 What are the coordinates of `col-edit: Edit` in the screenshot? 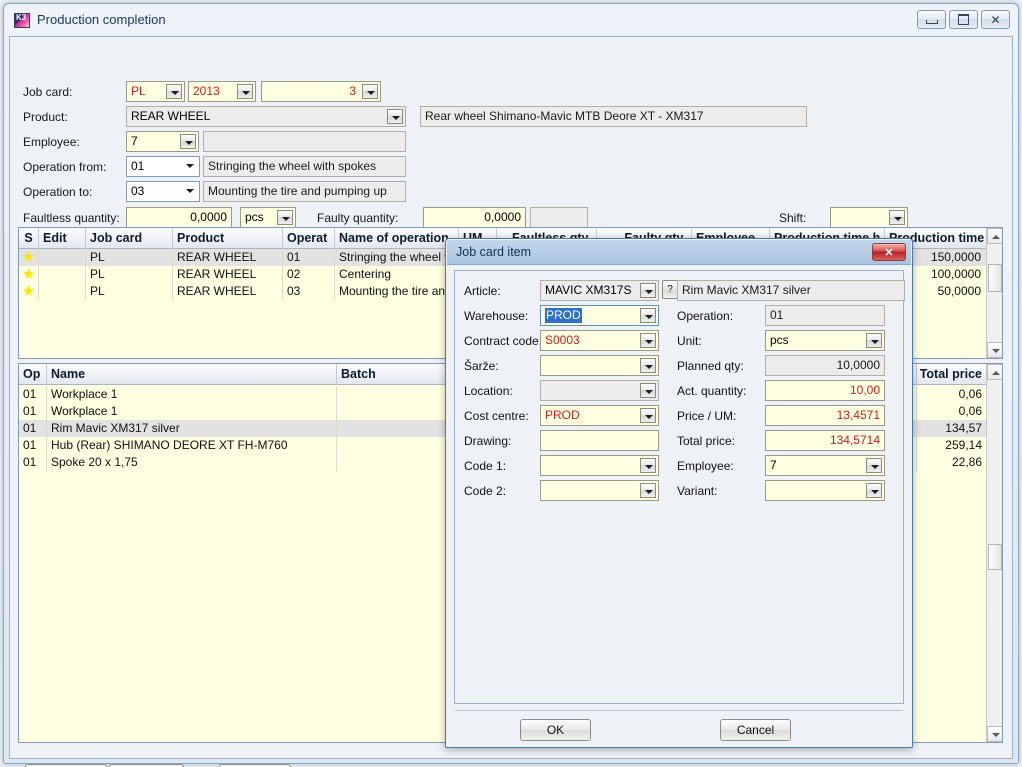 It's located at (62, 238).